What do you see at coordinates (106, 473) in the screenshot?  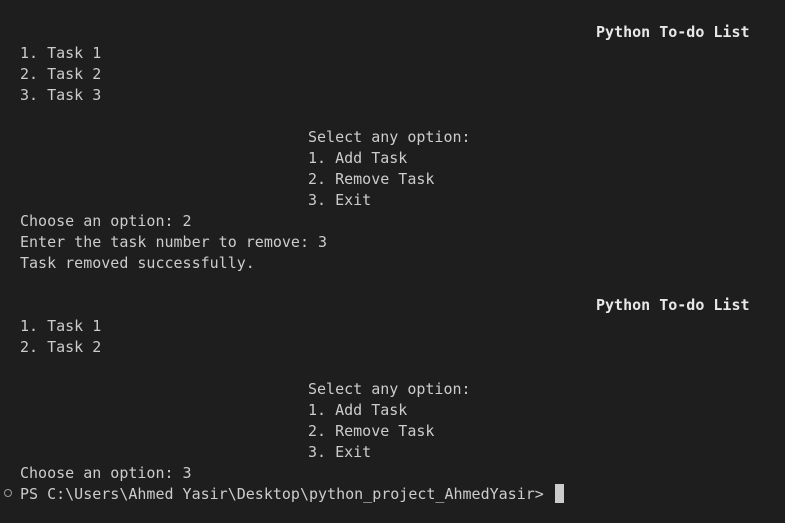 I see `output-line: Choose an option: 3` at bounding box center [106, 473].